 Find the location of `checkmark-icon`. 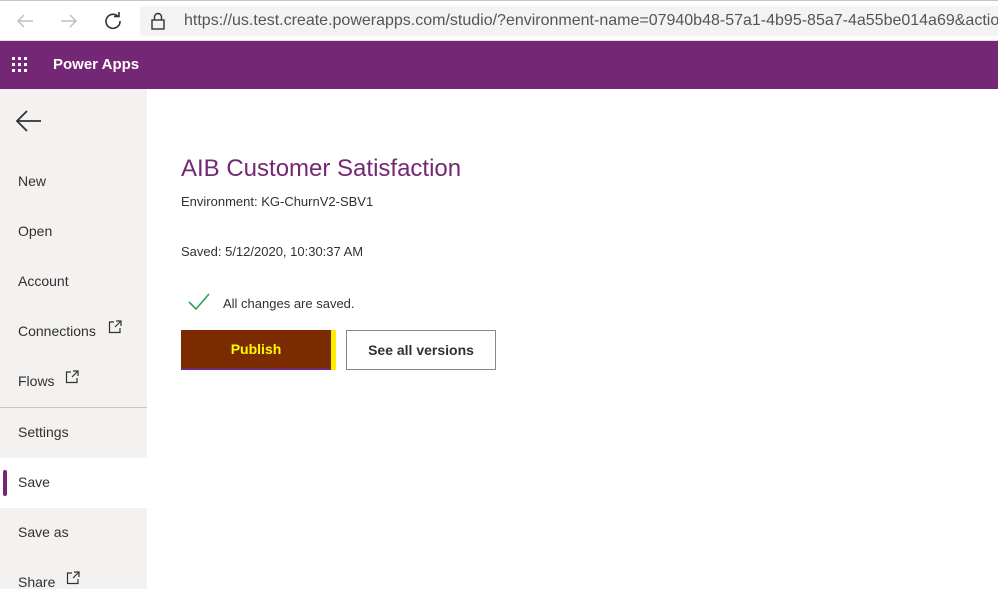

checkmark-icon is located at coordinates (199, 302).